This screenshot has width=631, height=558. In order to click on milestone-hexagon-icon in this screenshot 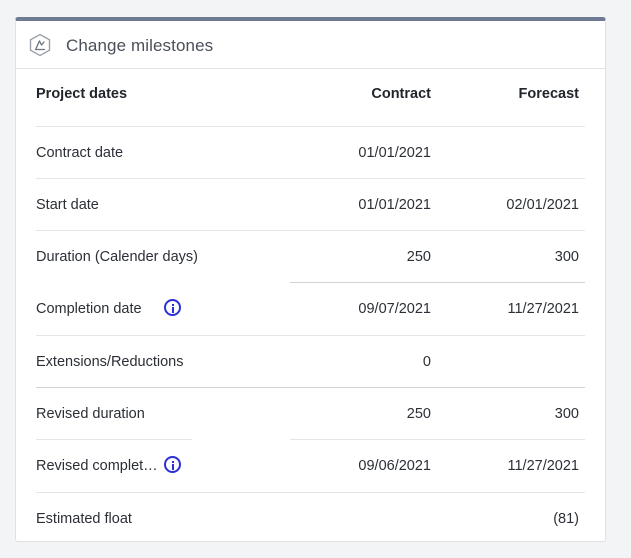, I will do `click(40, 45)`.